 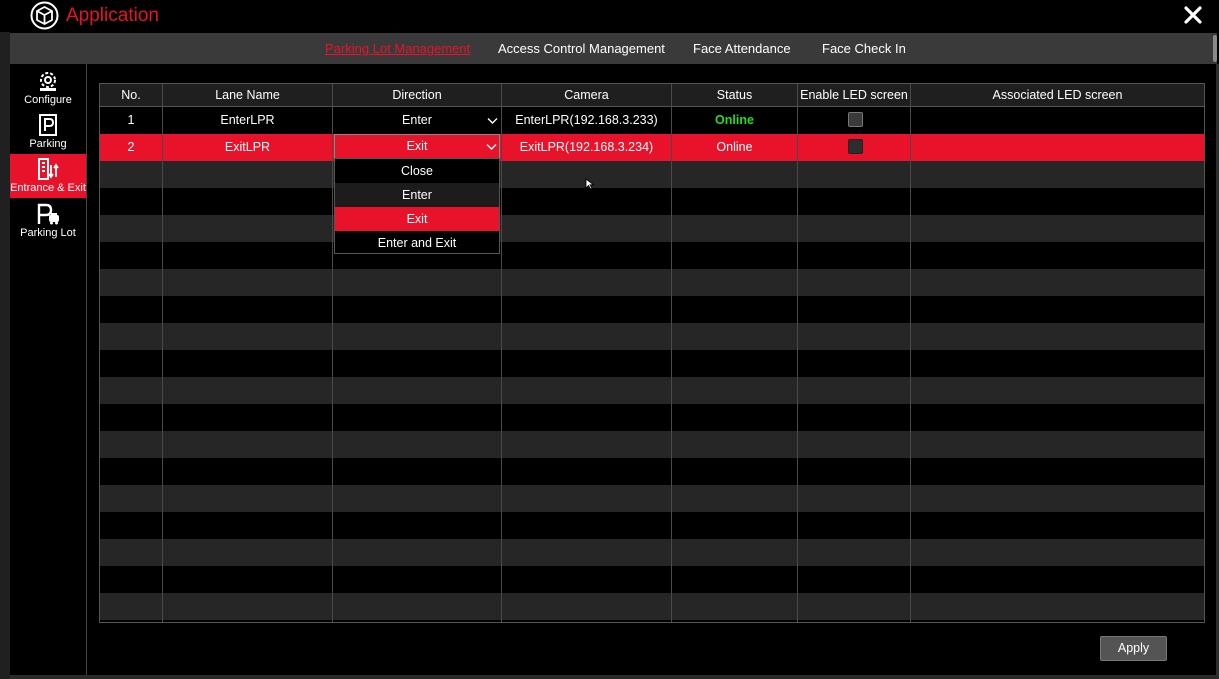 I want to click on parking-lot-icon, so click(x=48, y=214).